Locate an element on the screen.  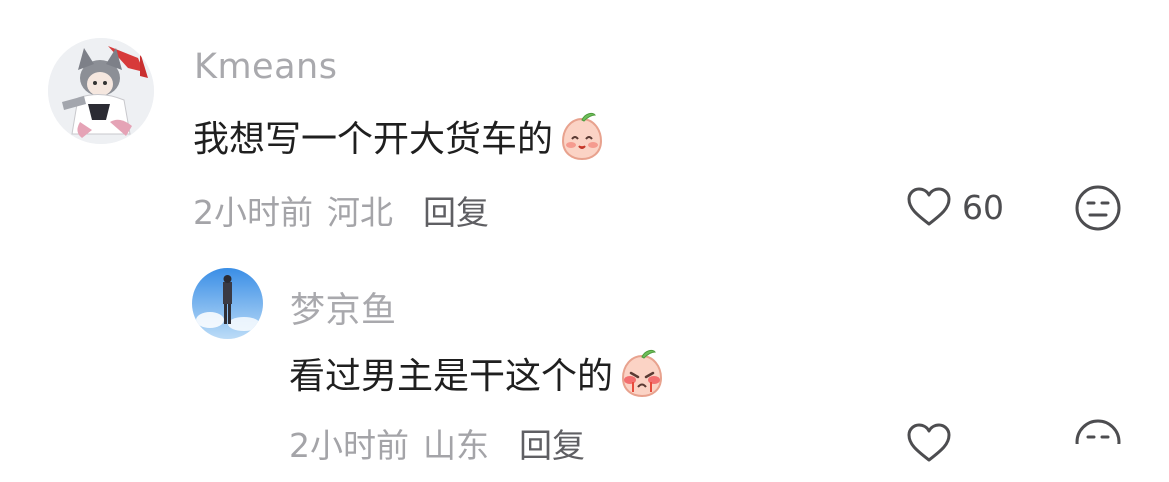
username: Kmeans is located at coordinates (265, 67).